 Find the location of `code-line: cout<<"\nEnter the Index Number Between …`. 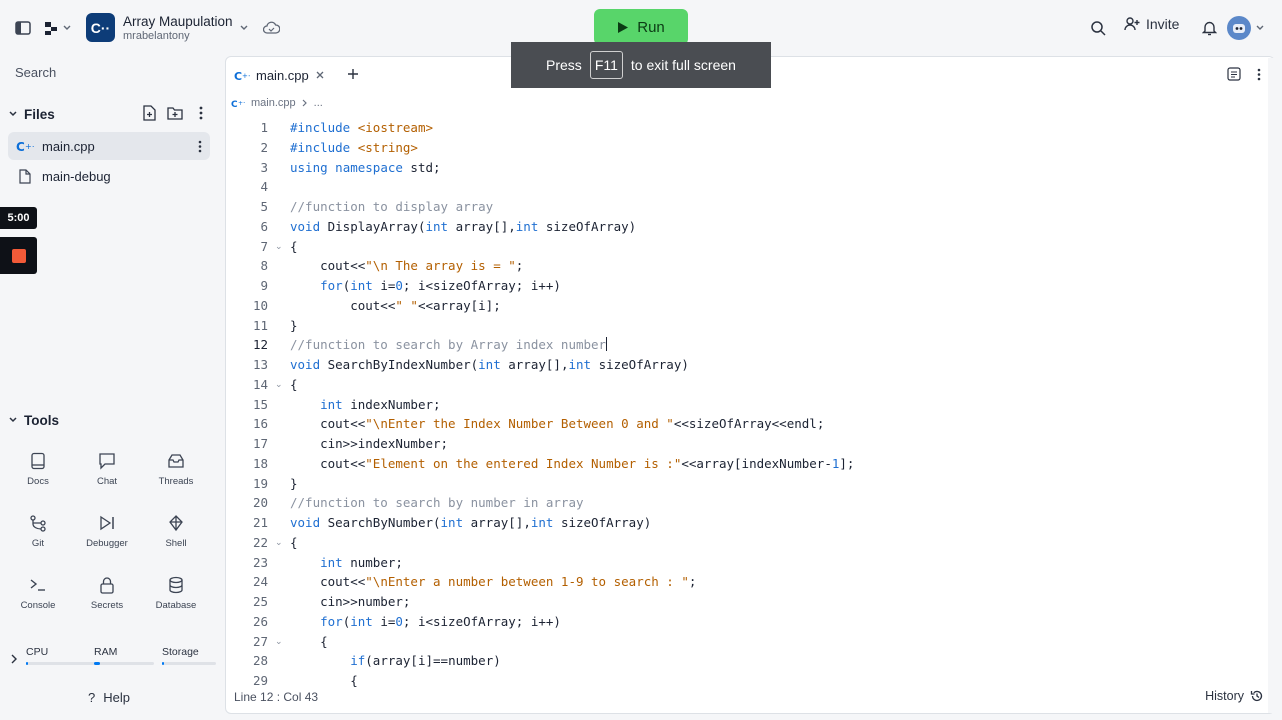

code-line: cout<<"\nEnter the Index Number Between … is located at coordinates (557, 423).